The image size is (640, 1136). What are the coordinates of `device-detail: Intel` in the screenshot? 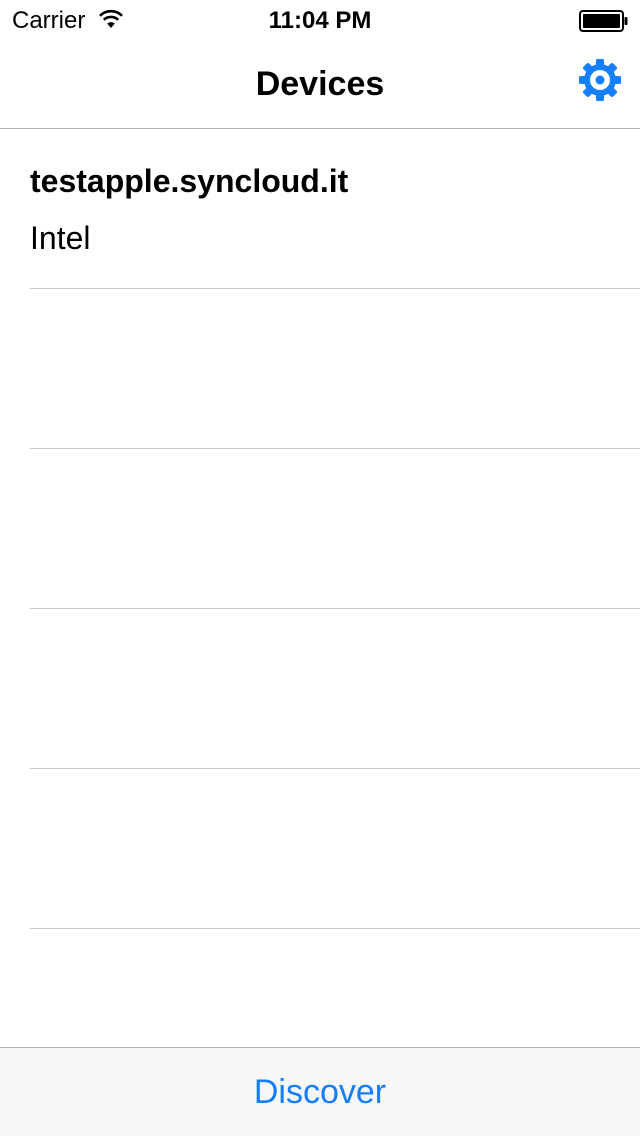 It's located at (60, 238).